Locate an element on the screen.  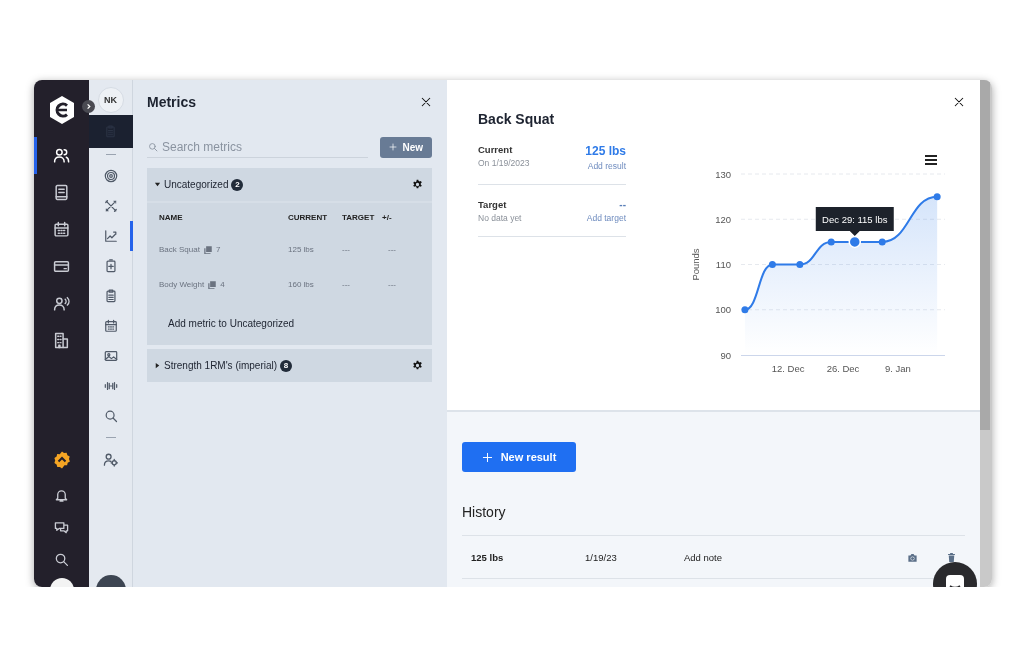
building-icon is located at coordinates (61, 340).